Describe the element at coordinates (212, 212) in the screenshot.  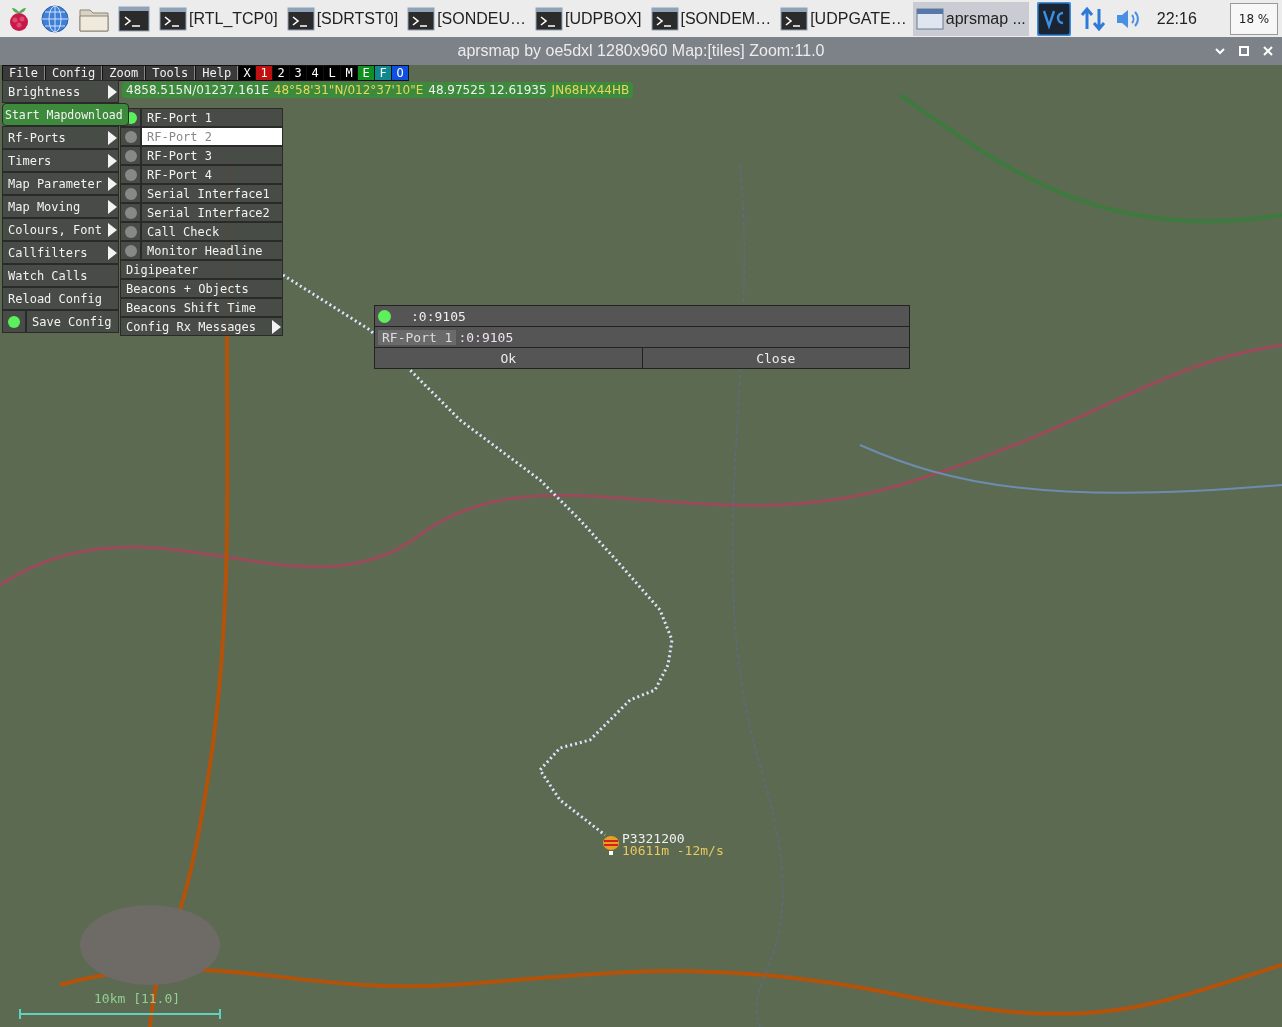
I see `menu-item: Serial Interface2` at that location.